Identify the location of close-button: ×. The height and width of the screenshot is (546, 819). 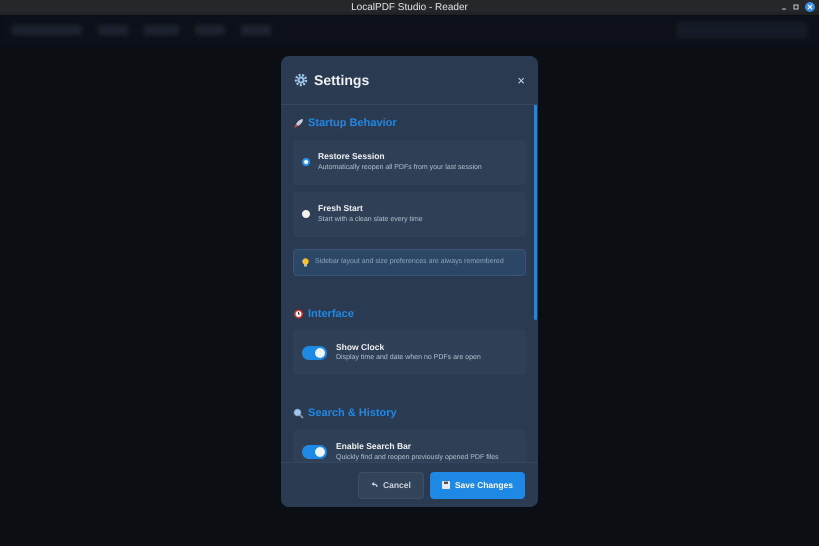
(521, 80).